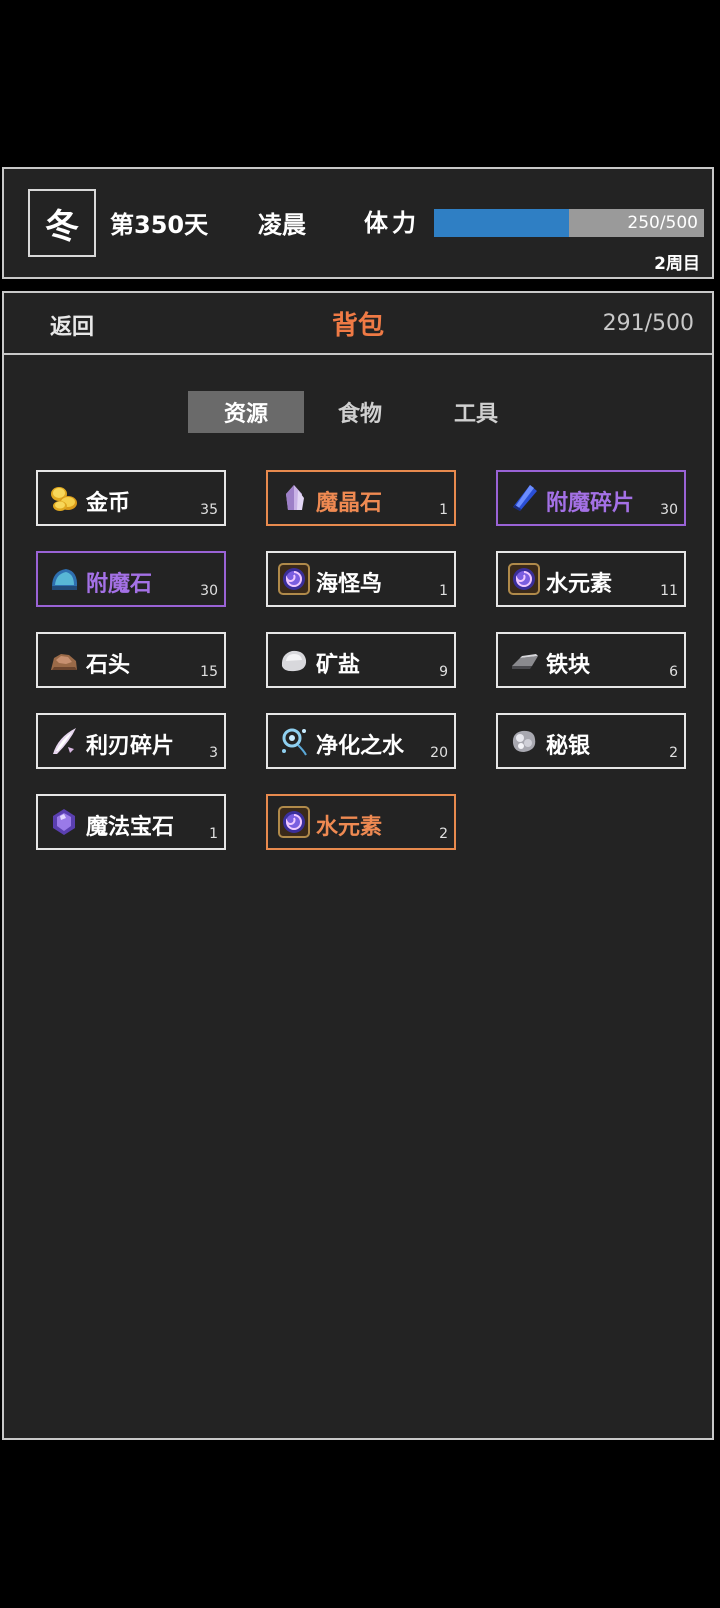  I want to click on item-name: 石头, so click(108, 665).